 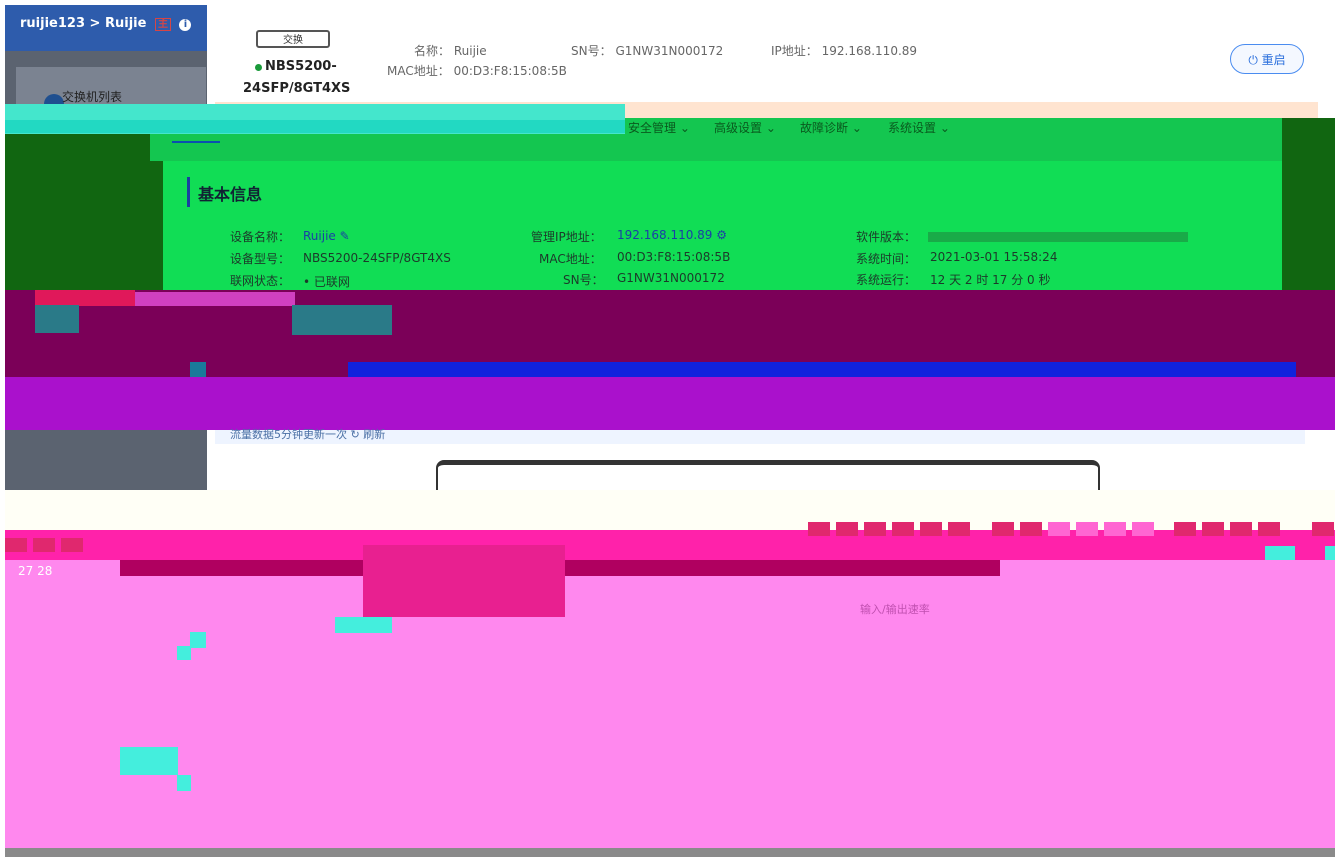 What do you see at coordinates (768, 475) in the screenshot?
I see `switch-front-panel` at bounding box center [768, 475].